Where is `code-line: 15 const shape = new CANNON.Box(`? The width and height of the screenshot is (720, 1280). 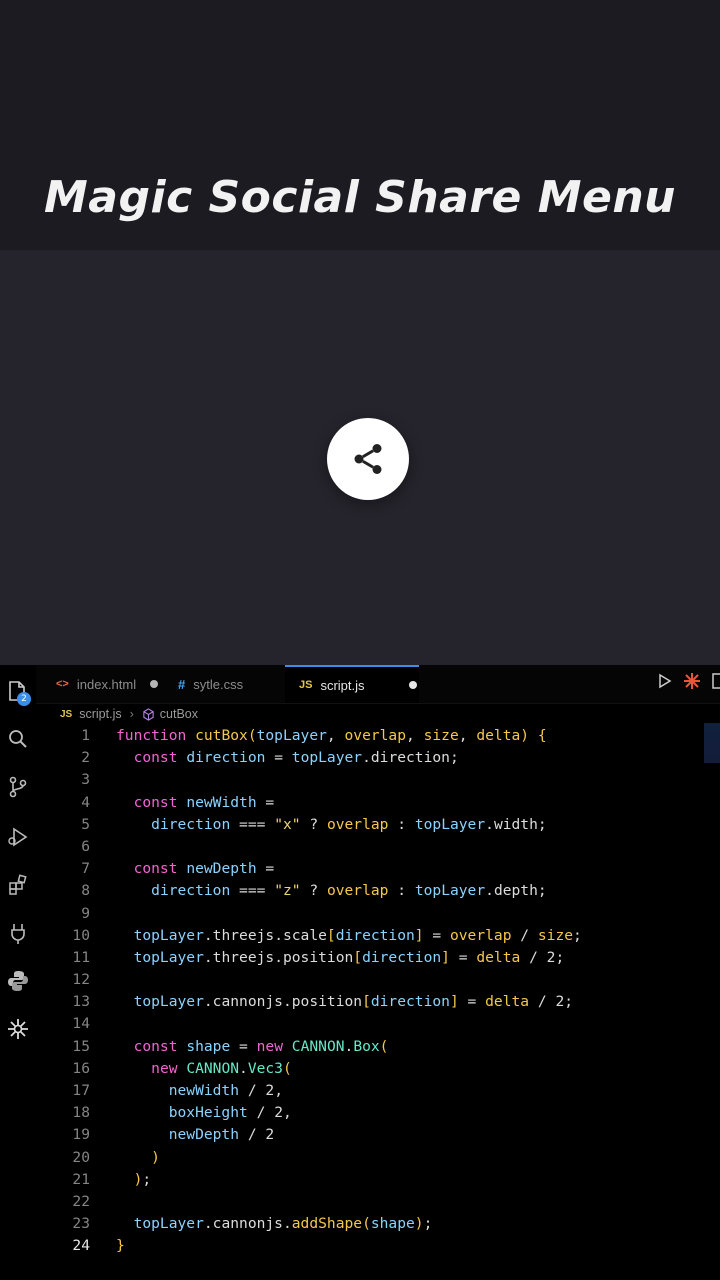 code-line: 15 const shape = new CANNON.Box( is located at coordinates (378, 1047).